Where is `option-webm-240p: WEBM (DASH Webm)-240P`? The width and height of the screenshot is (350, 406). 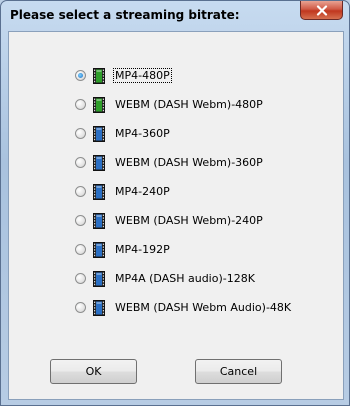
option-webm-240p: WEBM (DASH Webm)-240P is located at coordinates (195, 221).